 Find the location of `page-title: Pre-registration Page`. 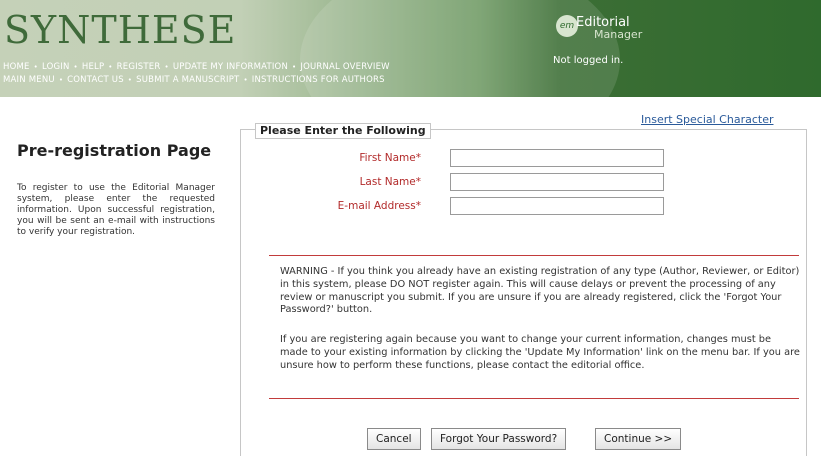

page-title: Pre-registration Page is located at coordinates (114, 150).